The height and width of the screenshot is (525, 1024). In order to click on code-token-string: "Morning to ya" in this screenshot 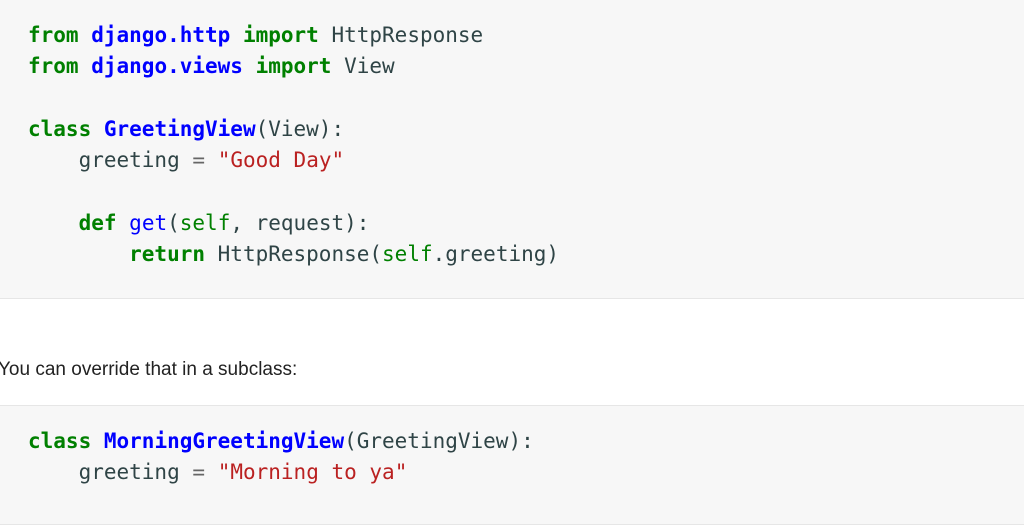, I will do `click(312, 472)`.